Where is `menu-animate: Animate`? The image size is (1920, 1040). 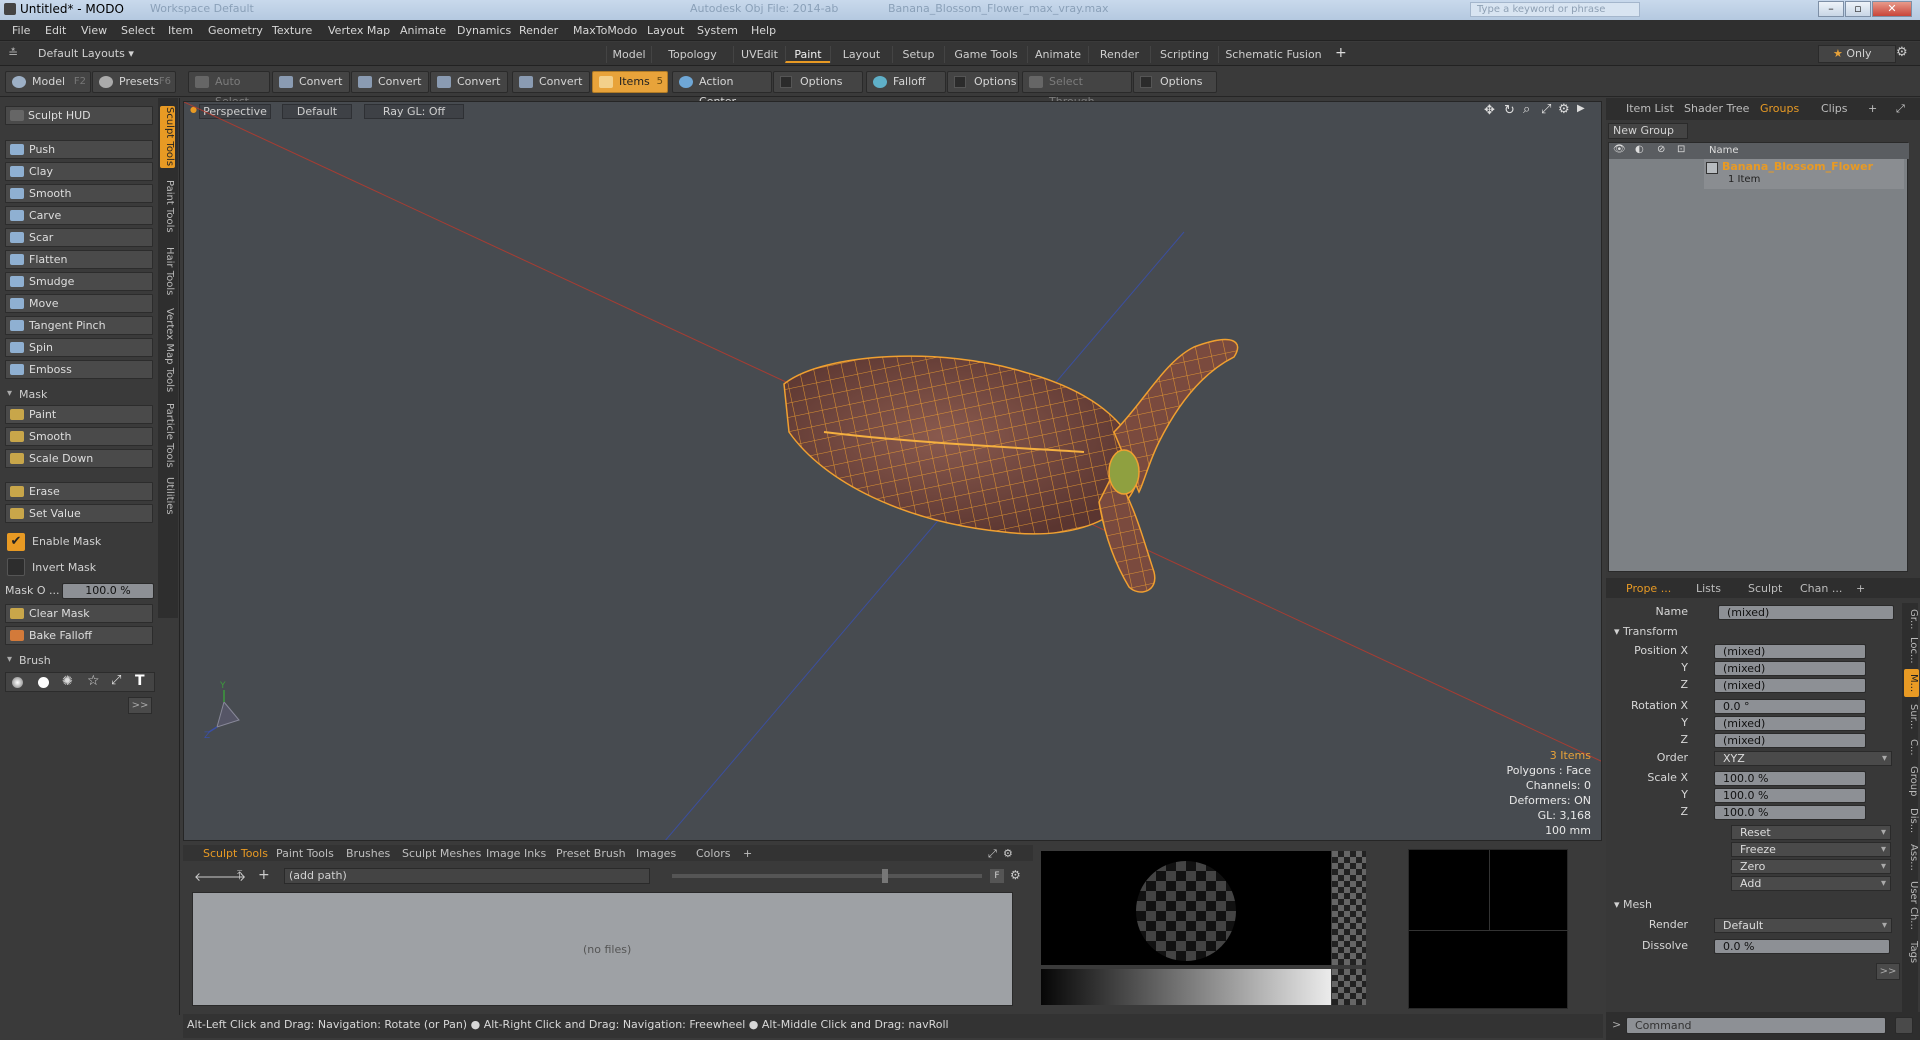
menu-animate: Animate is located at coordinates (423, 30).